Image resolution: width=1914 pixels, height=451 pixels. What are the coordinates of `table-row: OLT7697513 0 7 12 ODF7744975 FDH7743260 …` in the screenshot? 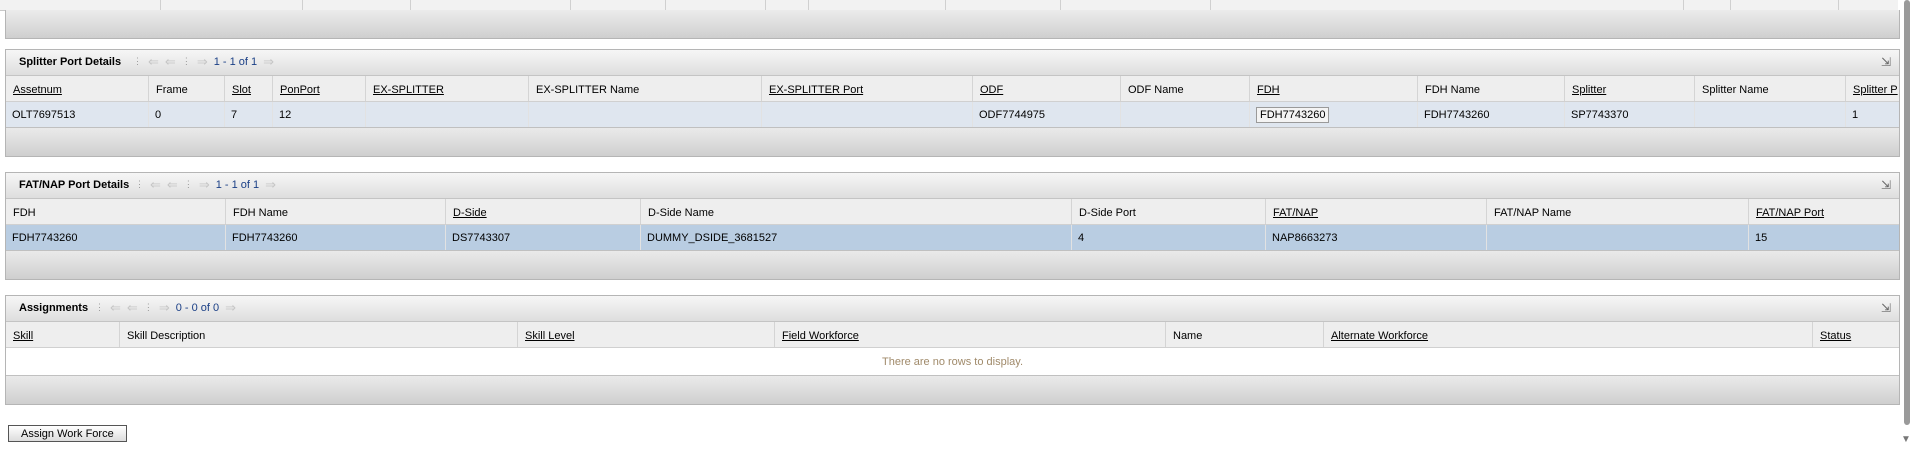 It's located at (952, 114).